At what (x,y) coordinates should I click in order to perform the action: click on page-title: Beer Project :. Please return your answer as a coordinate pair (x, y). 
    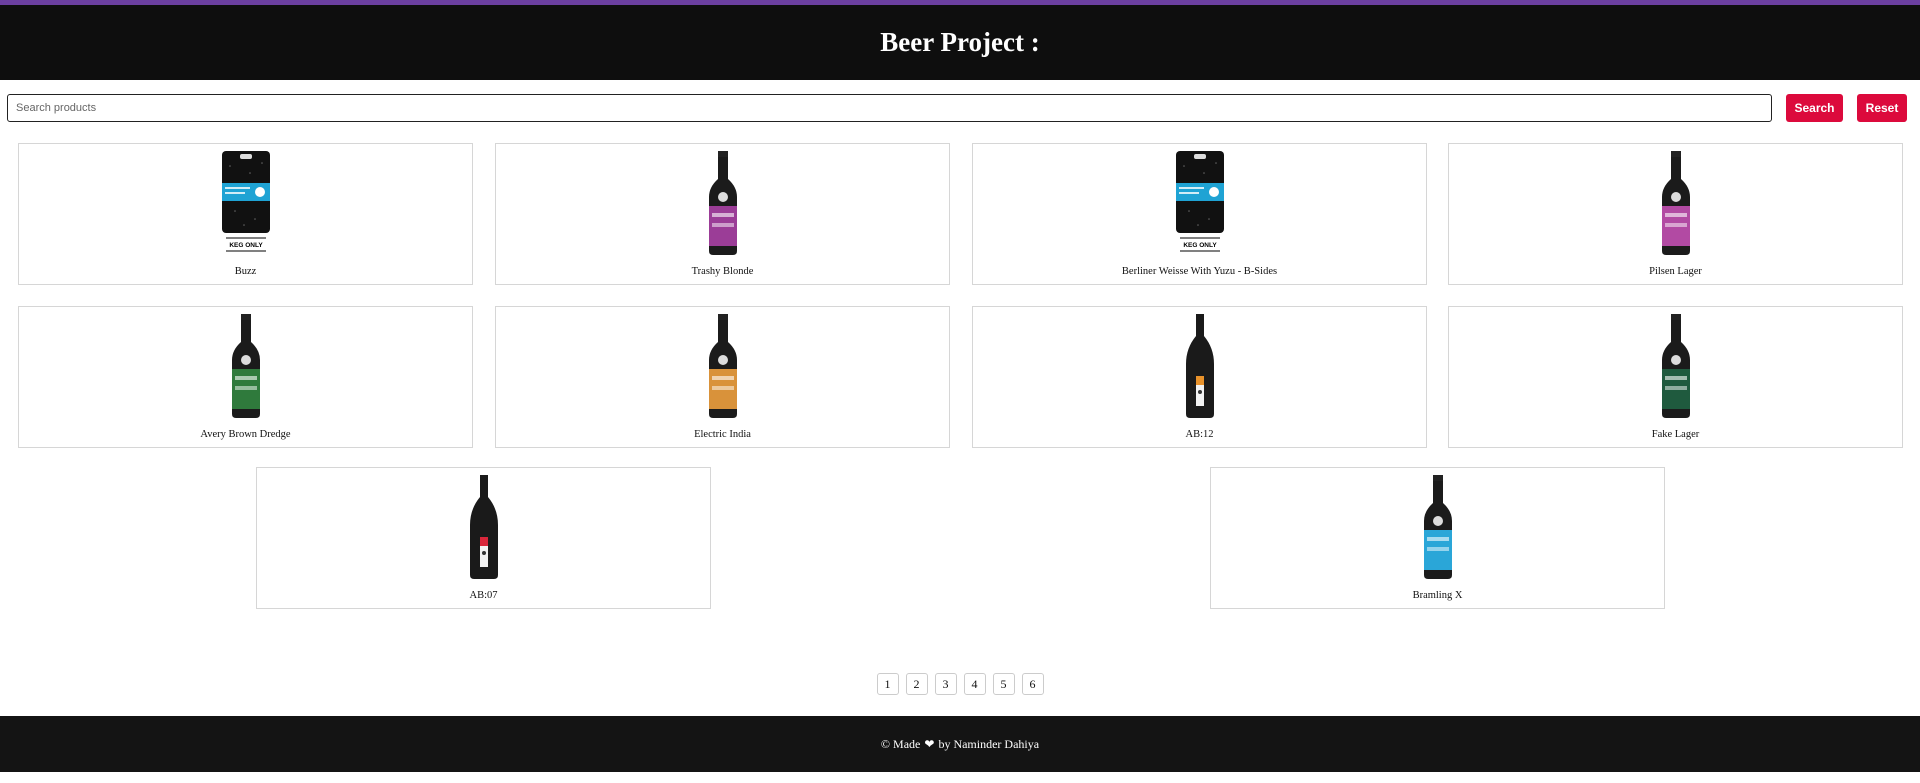
    Looking at the image, I should click on (960, 42).